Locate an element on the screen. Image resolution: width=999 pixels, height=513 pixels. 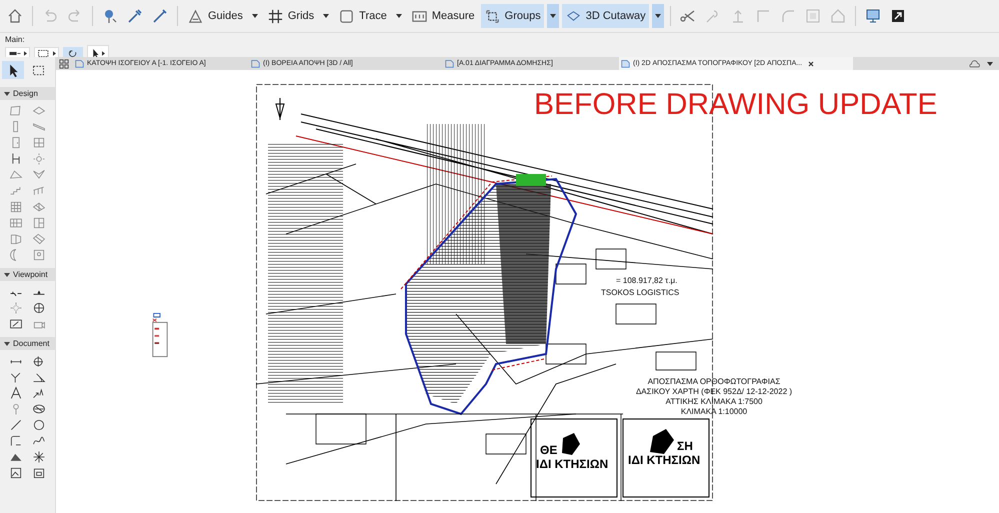
legend-caption: ΣΗ is located at coordinates (685, 446).